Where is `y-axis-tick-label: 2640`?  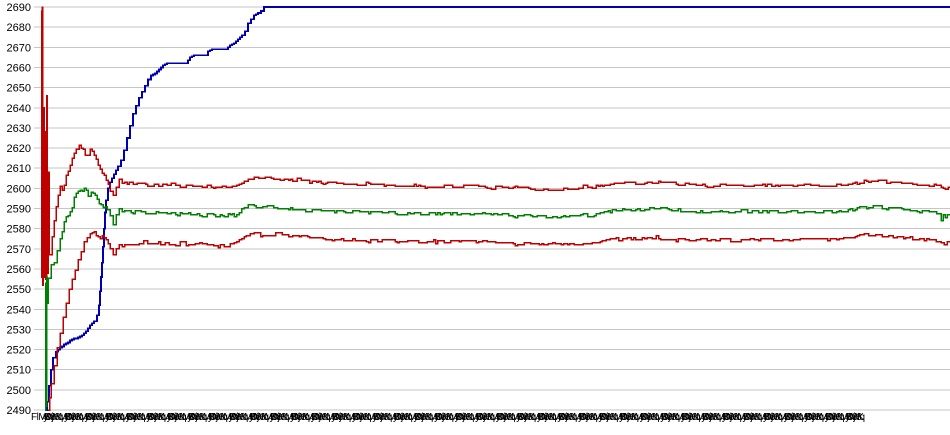
y-axis-tick-label: 2640 is located at coordinates (19, 109).